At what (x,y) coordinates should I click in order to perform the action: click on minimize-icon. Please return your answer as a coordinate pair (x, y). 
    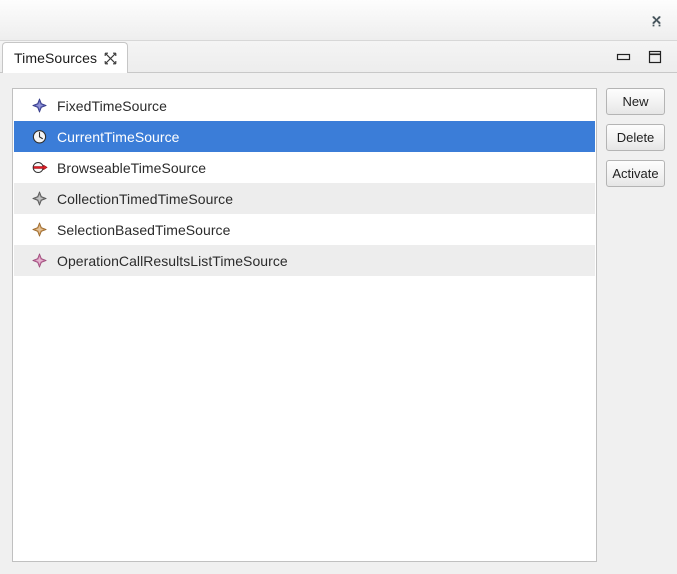
    Looking at the image, I should click on (623, 57).